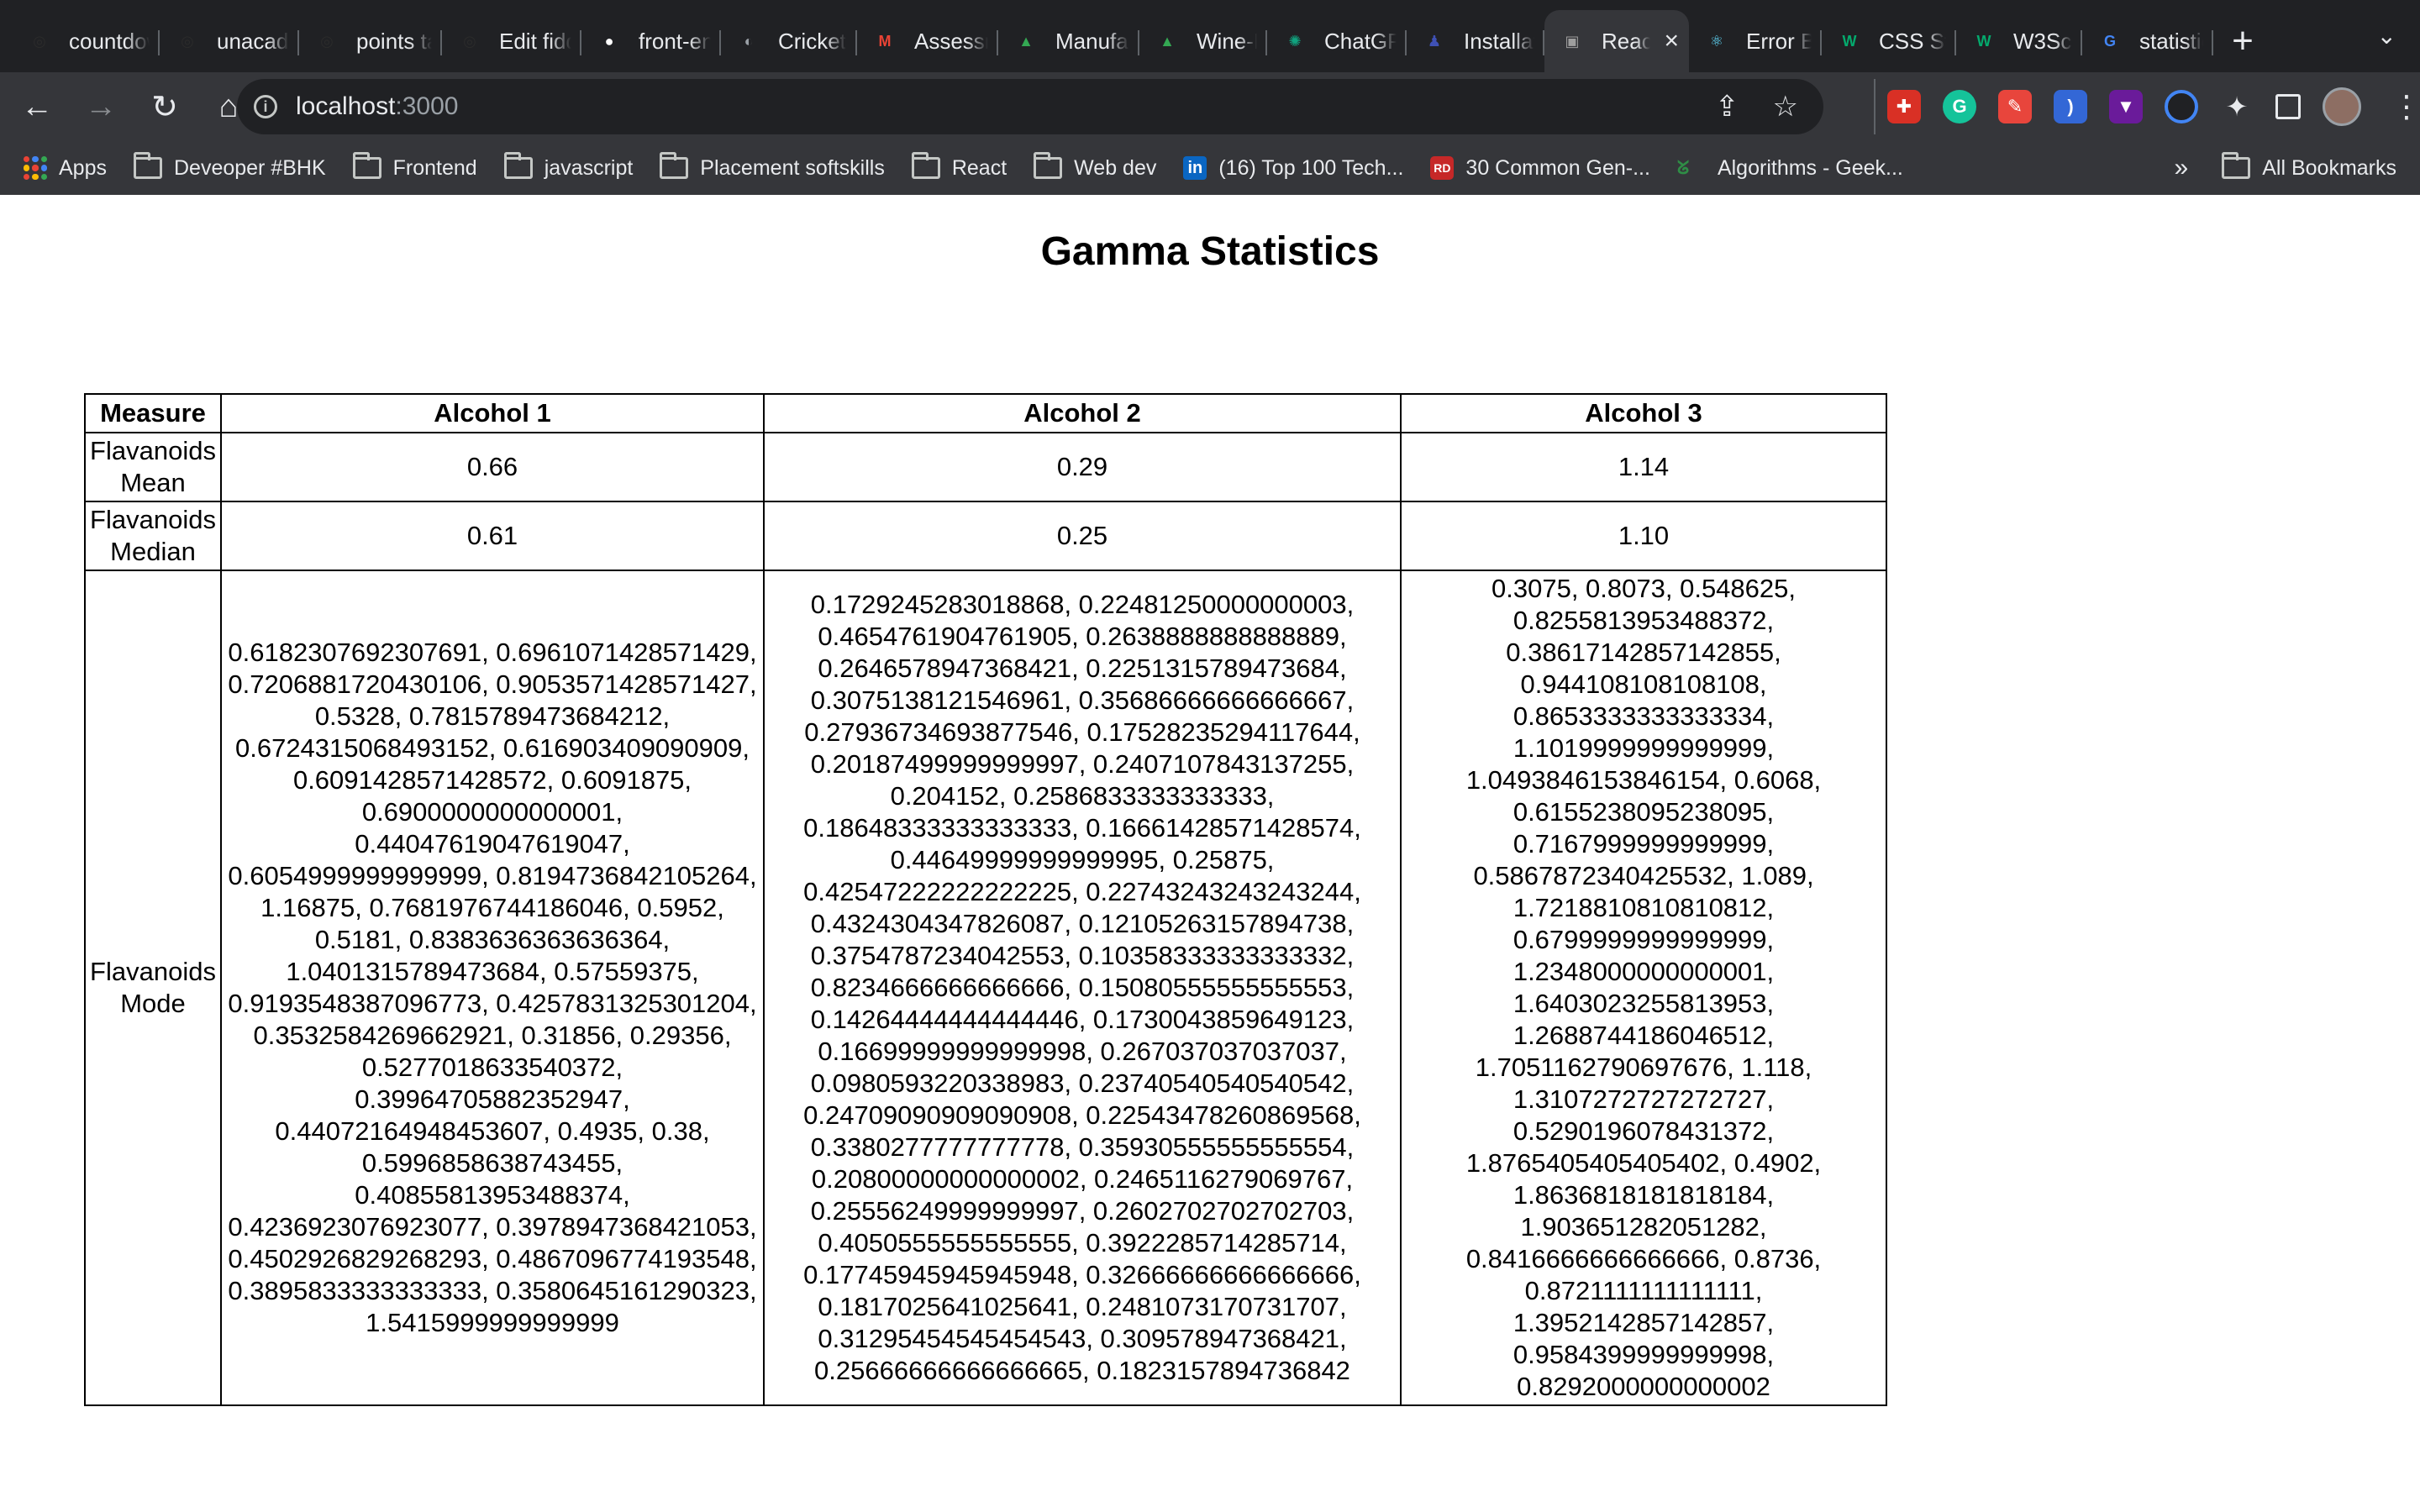 This screenshot has height=1512, width=2420. What do you see at coordinates (101, 107) in the screenshot?
I see `forward-button: →` at bounding box center [101, 107].